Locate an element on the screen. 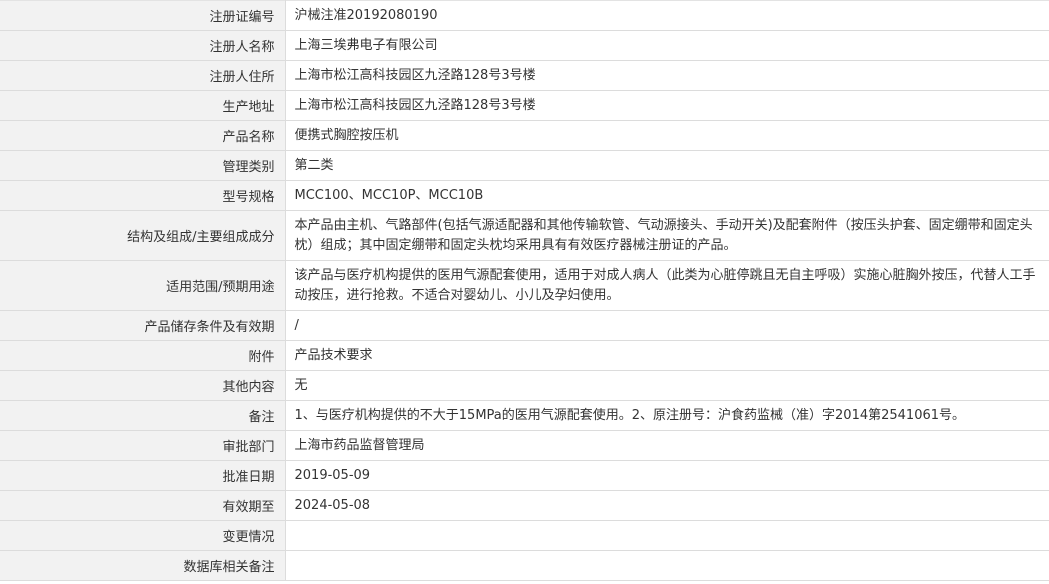  row-registrant-address: 注册人住所 上海市松江高科技园区九泾路128号3号楼 is located at coordinates (524, 75).